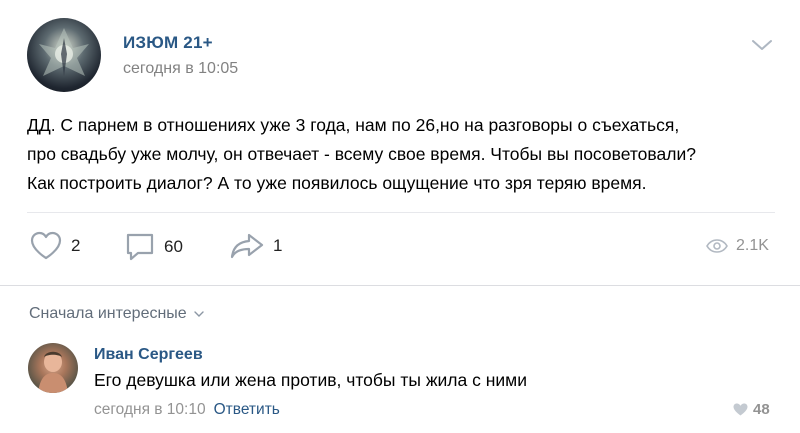 The height and width of the screenshot is (433, 800). Describe the element at coordinates (199, 314) in the screenshot. I see `small-chevron-icon` at that location.